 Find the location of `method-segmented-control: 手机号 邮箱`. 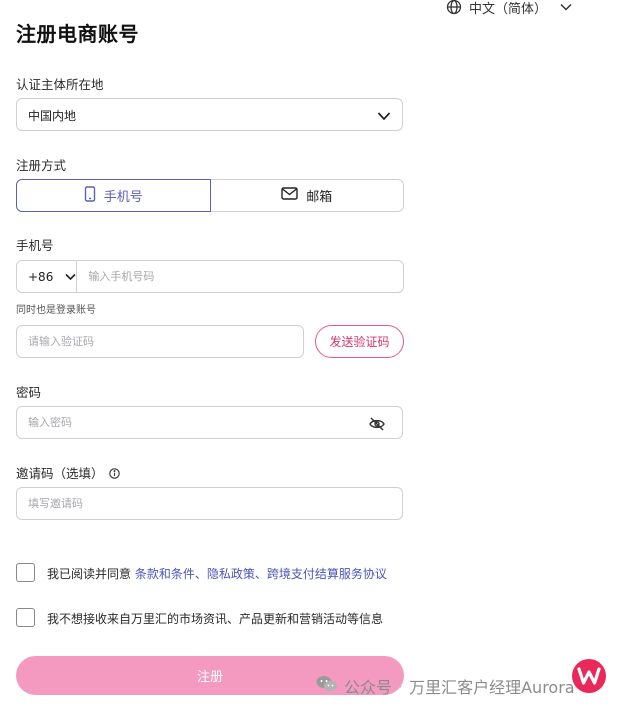

method-segmented-control: 手机号 邮箱 is located at coordinates (210, 195).